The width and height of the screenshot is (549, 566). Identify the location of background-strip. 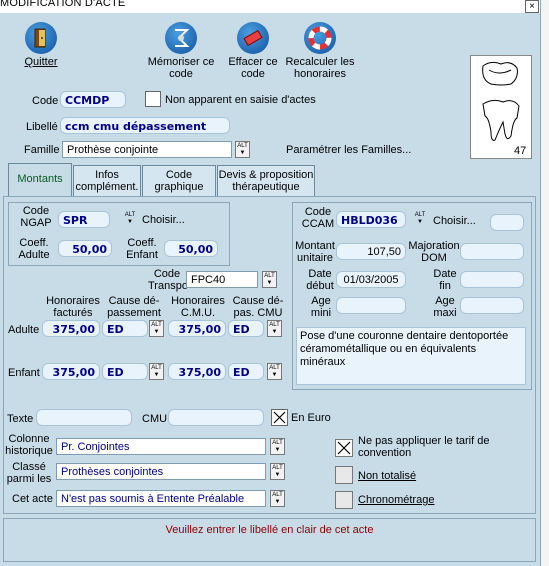
(545, 283).